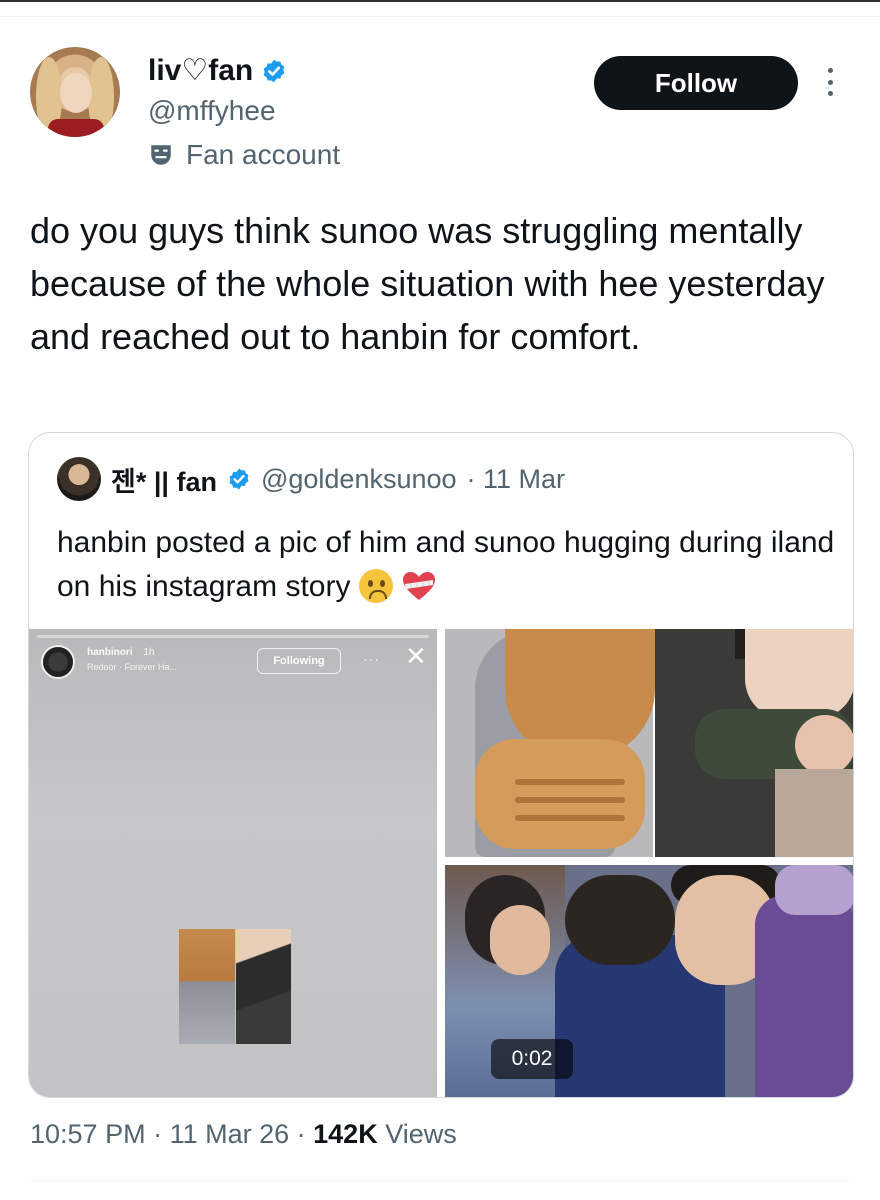 The image size is (880, 1200). What do you see at coordinates (299, 661) in the screenshot?
I see `story-following-button: Following` at bounding box center [299, 661].